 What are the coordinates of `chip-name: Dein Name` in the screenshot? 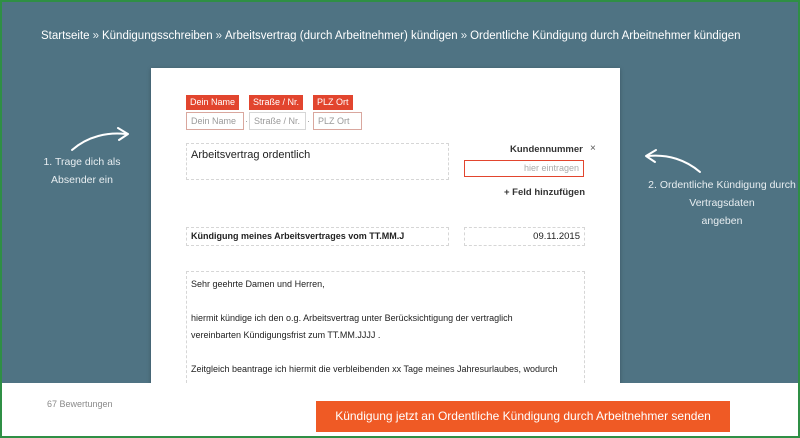 It's located at (213, 102).